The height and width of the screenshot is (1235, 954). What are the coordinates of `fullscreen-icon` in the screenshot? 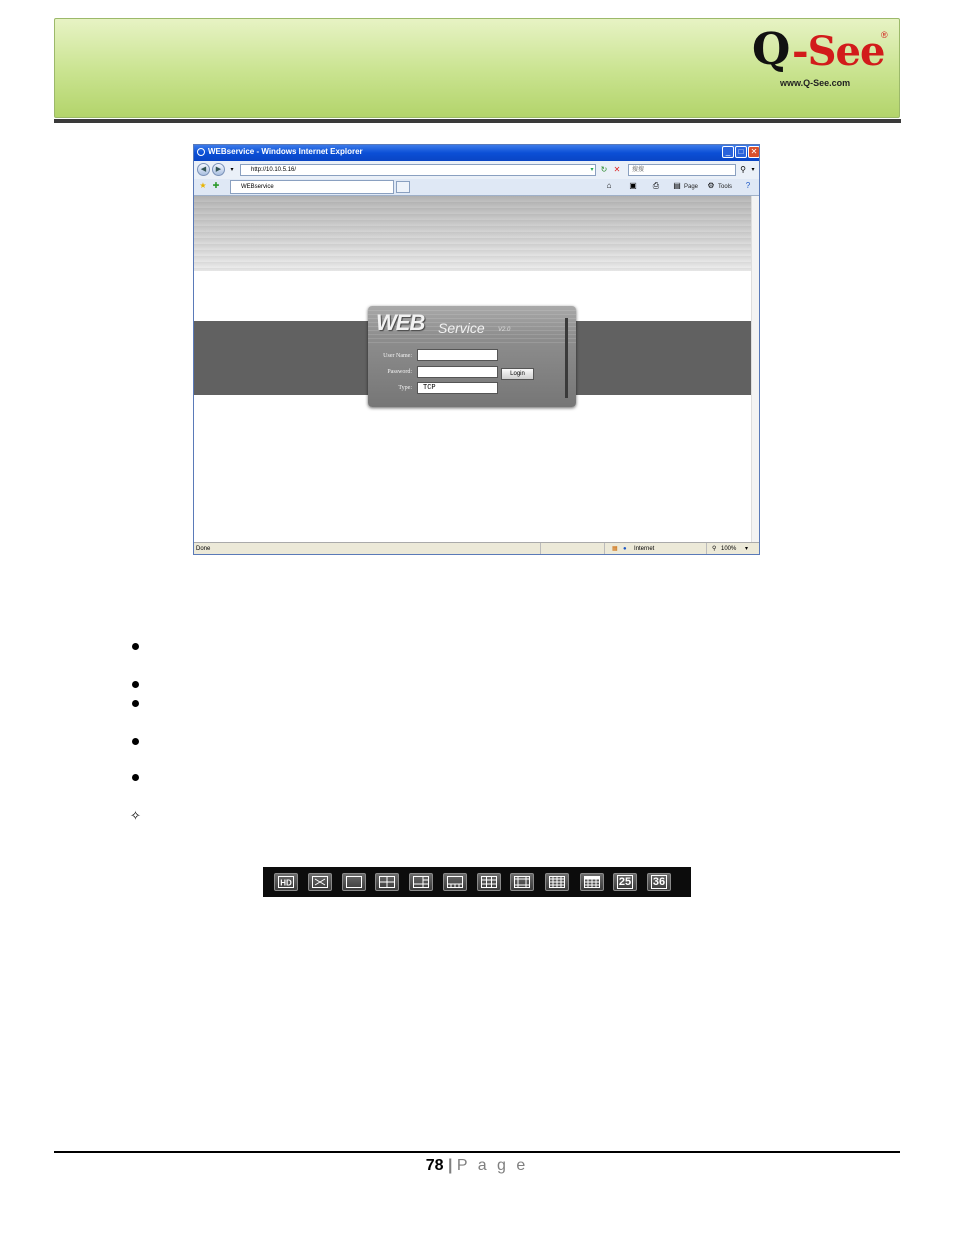 It's located at (320, 882).